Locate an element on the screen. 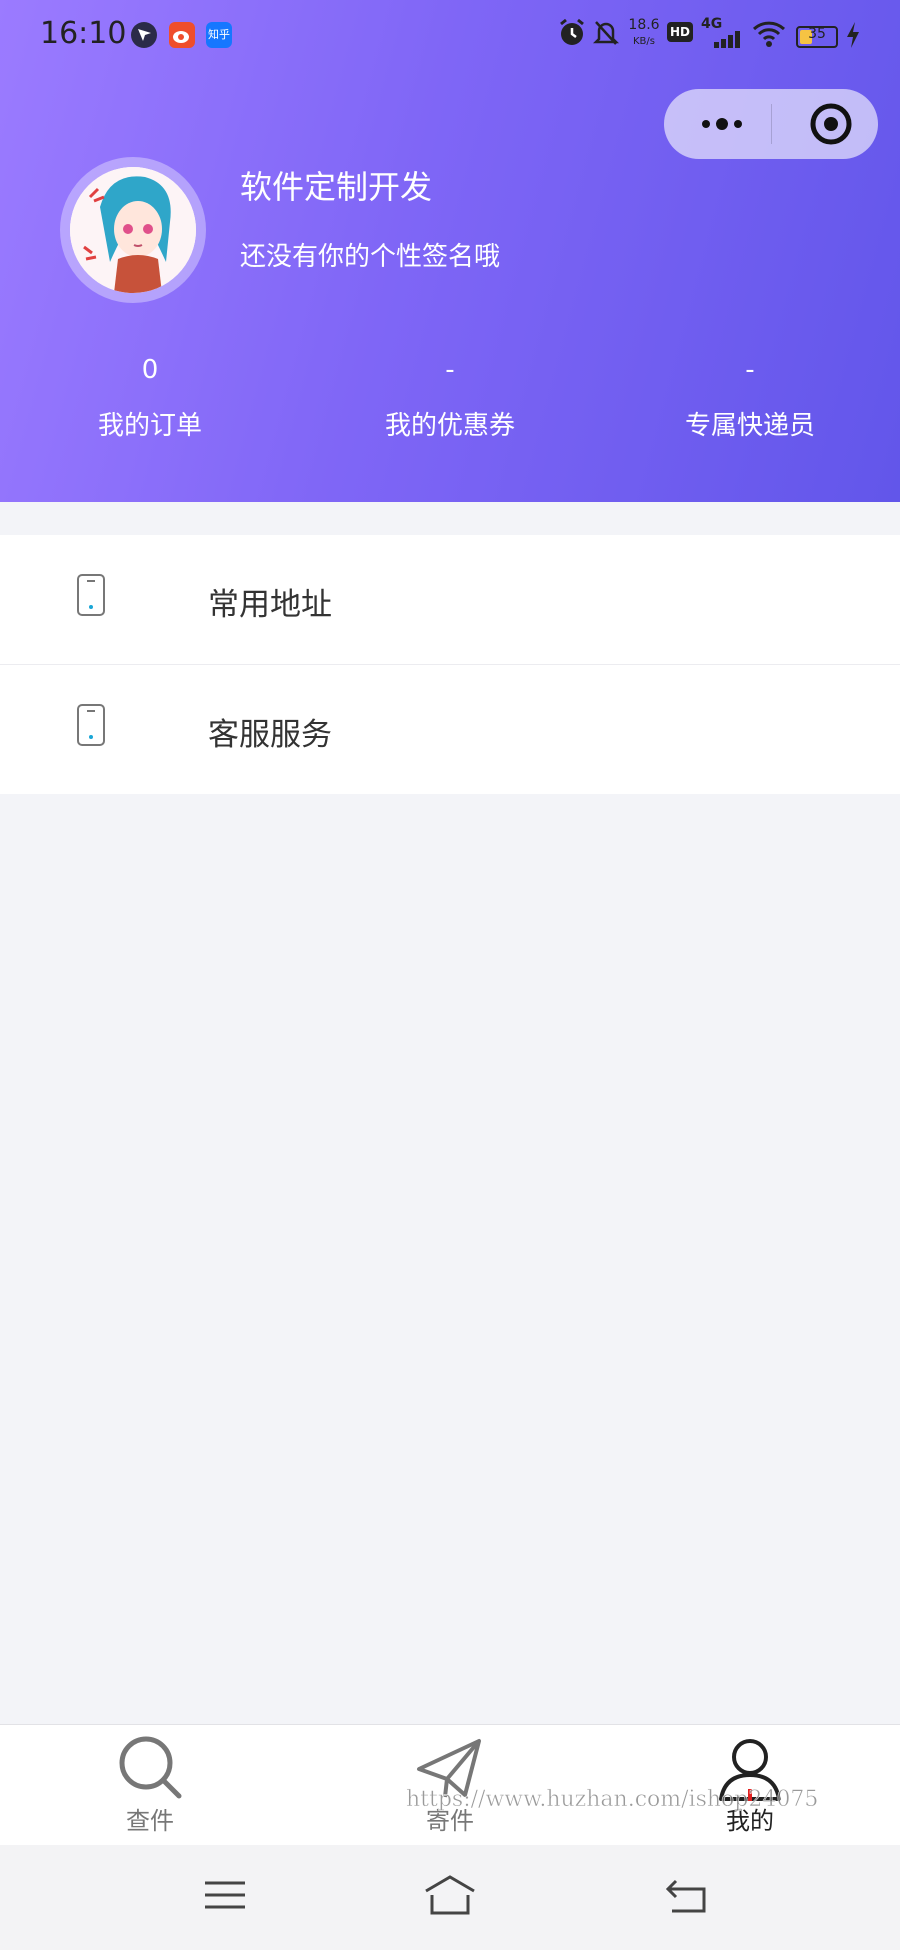 This screenshot has height=1950, width=900. alarm-icon is located at coordinates (572, 35).